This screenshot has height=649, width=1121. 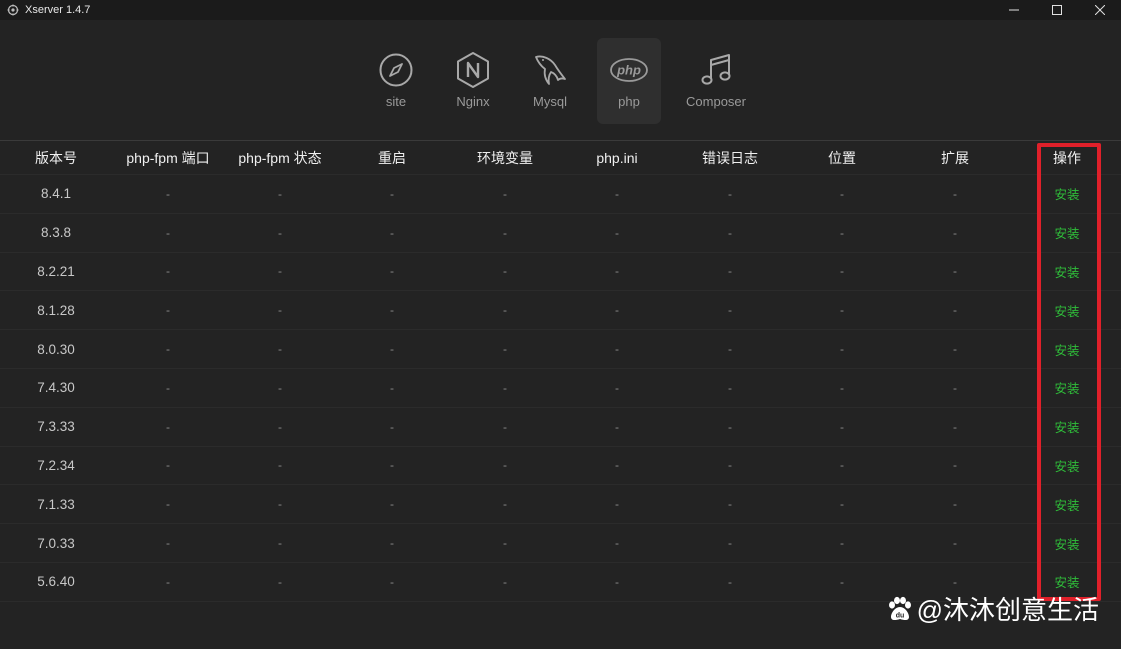 I want to click on baidu-paw-icon: du, so click(x=899, y=608).